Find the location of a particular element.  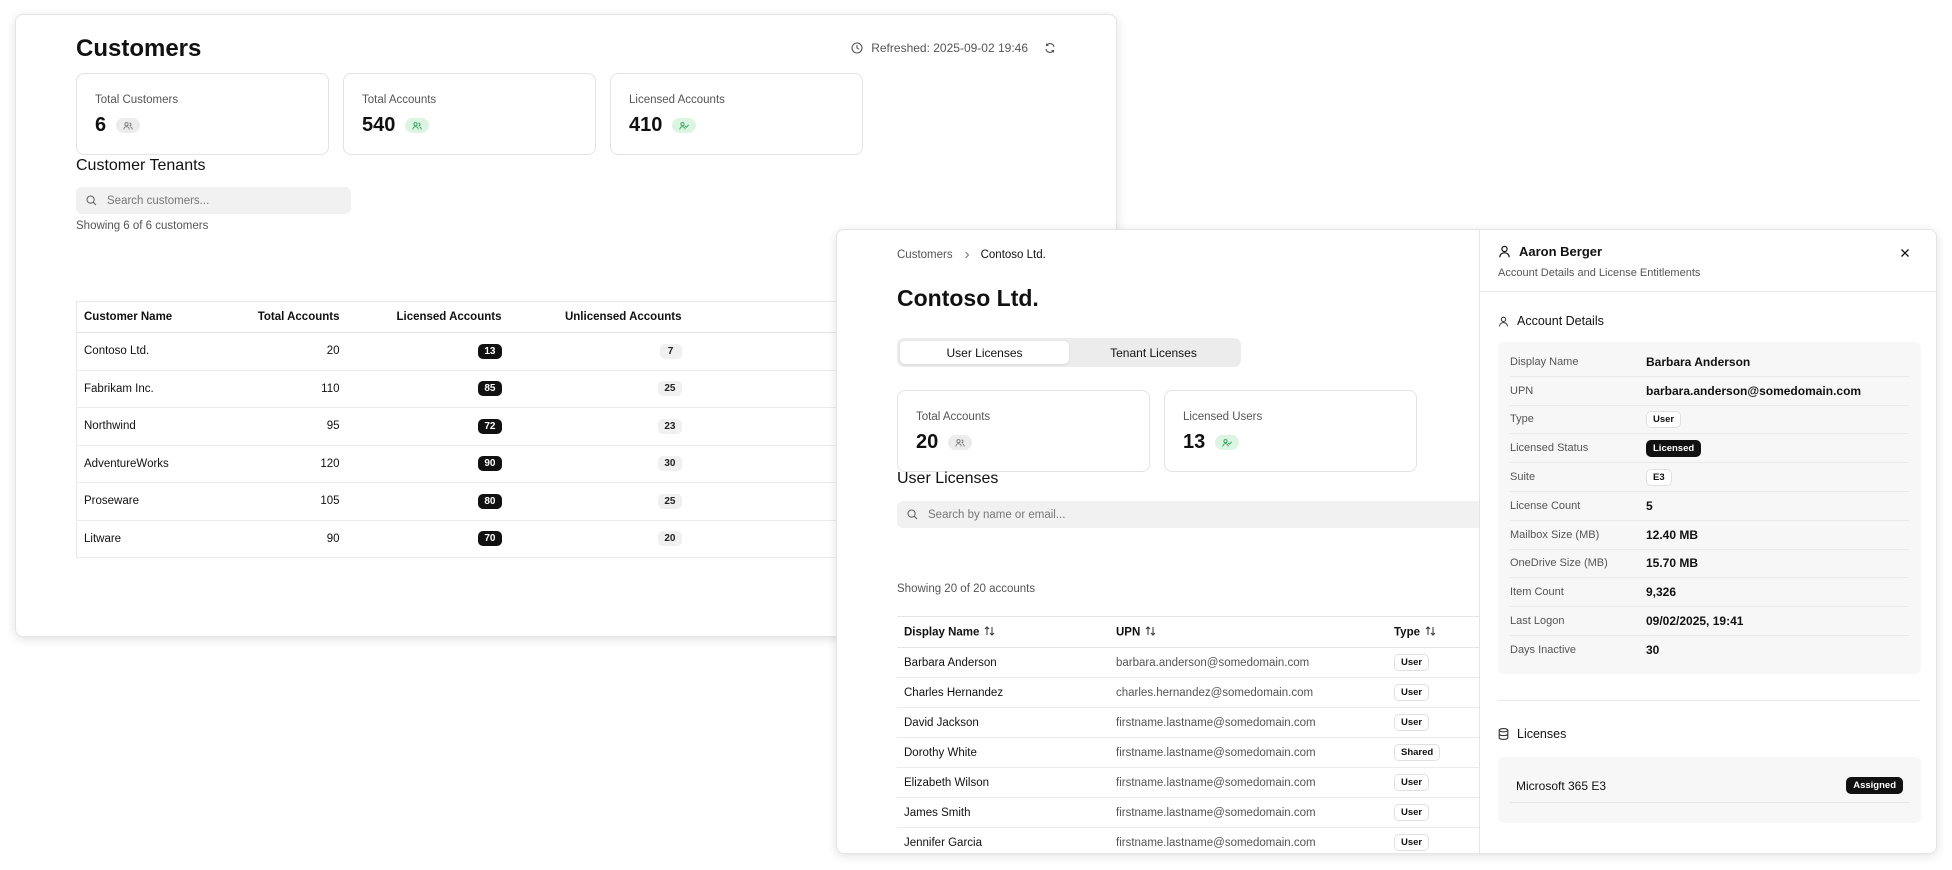

licensed-count-badge: 70 is located at coordinates (490, 539).